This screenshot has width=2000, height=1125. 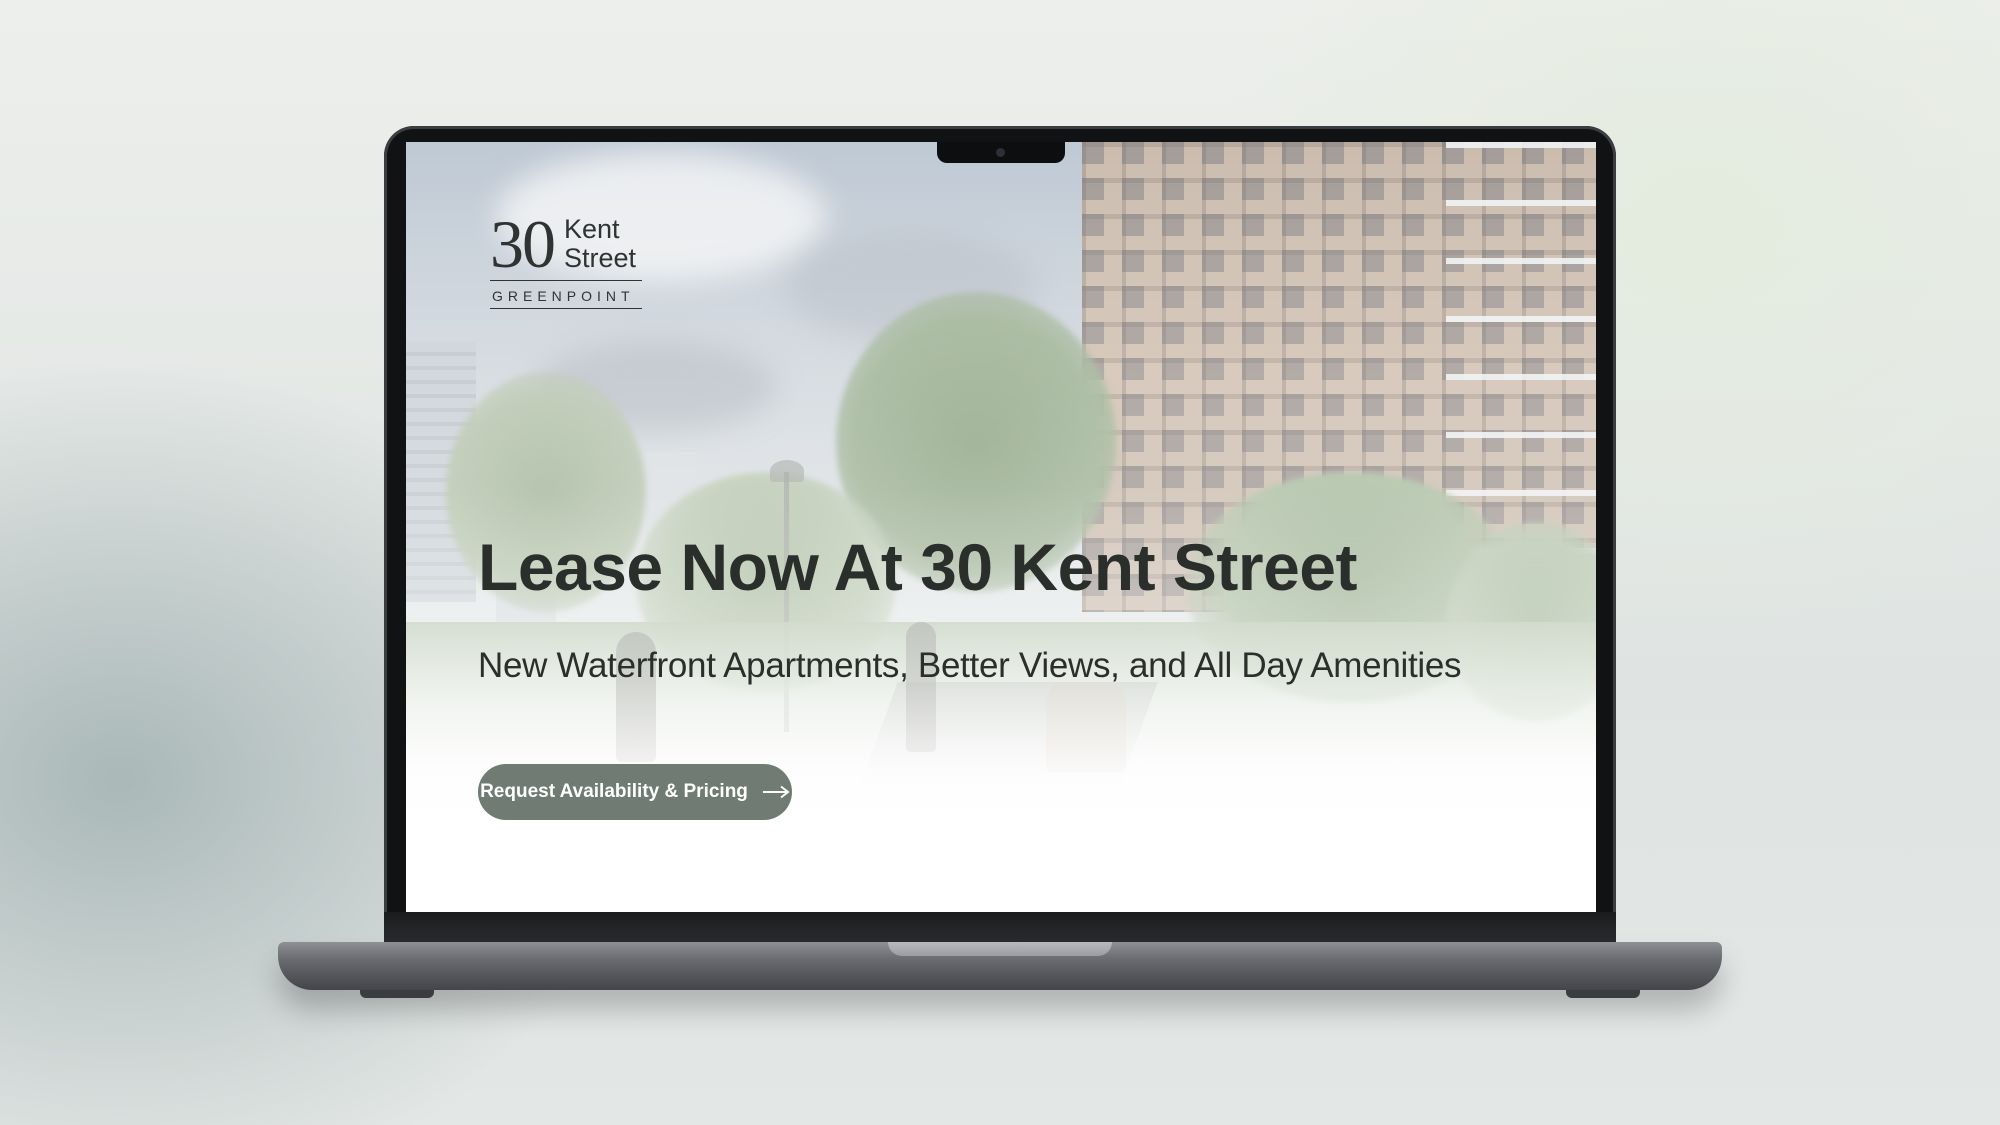 I want to click on logo-divider-bottom, so click(x=566, y=308).